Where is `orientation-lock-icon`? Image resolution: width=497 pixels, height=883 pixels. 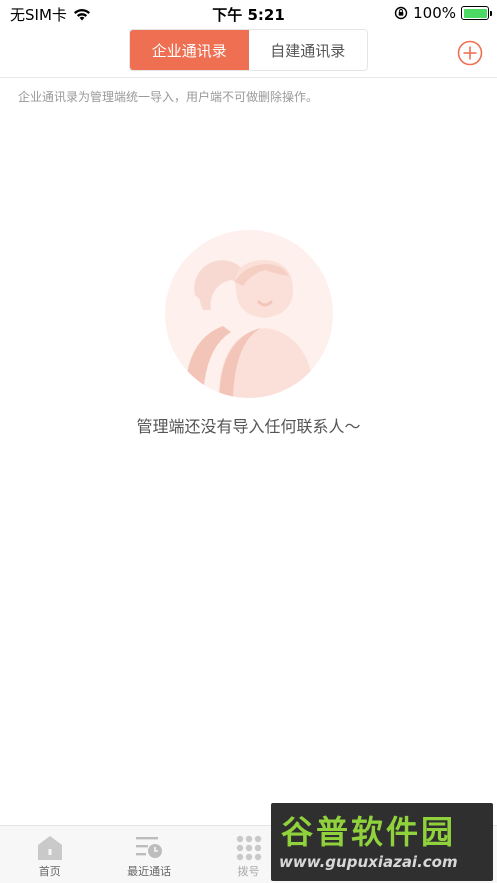
orientation-lock-icon is located at coordinates (401, 13).